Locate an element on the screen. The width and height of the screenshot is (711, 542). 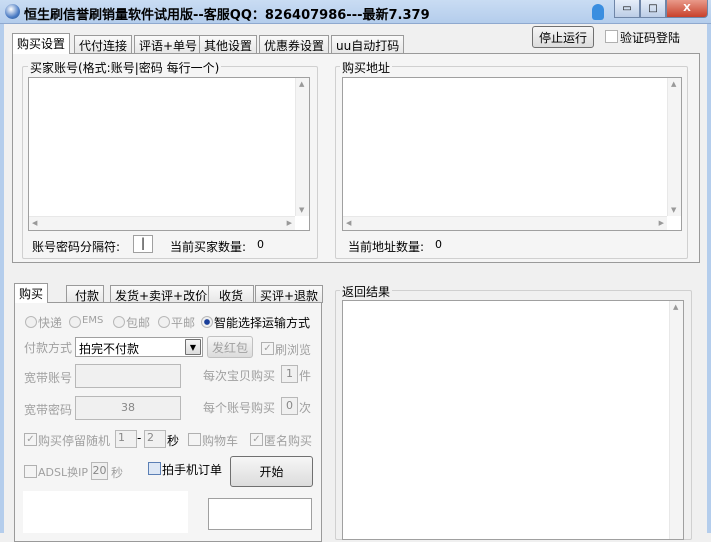
per-item-input: 1 is located at coordinates (289, 374).